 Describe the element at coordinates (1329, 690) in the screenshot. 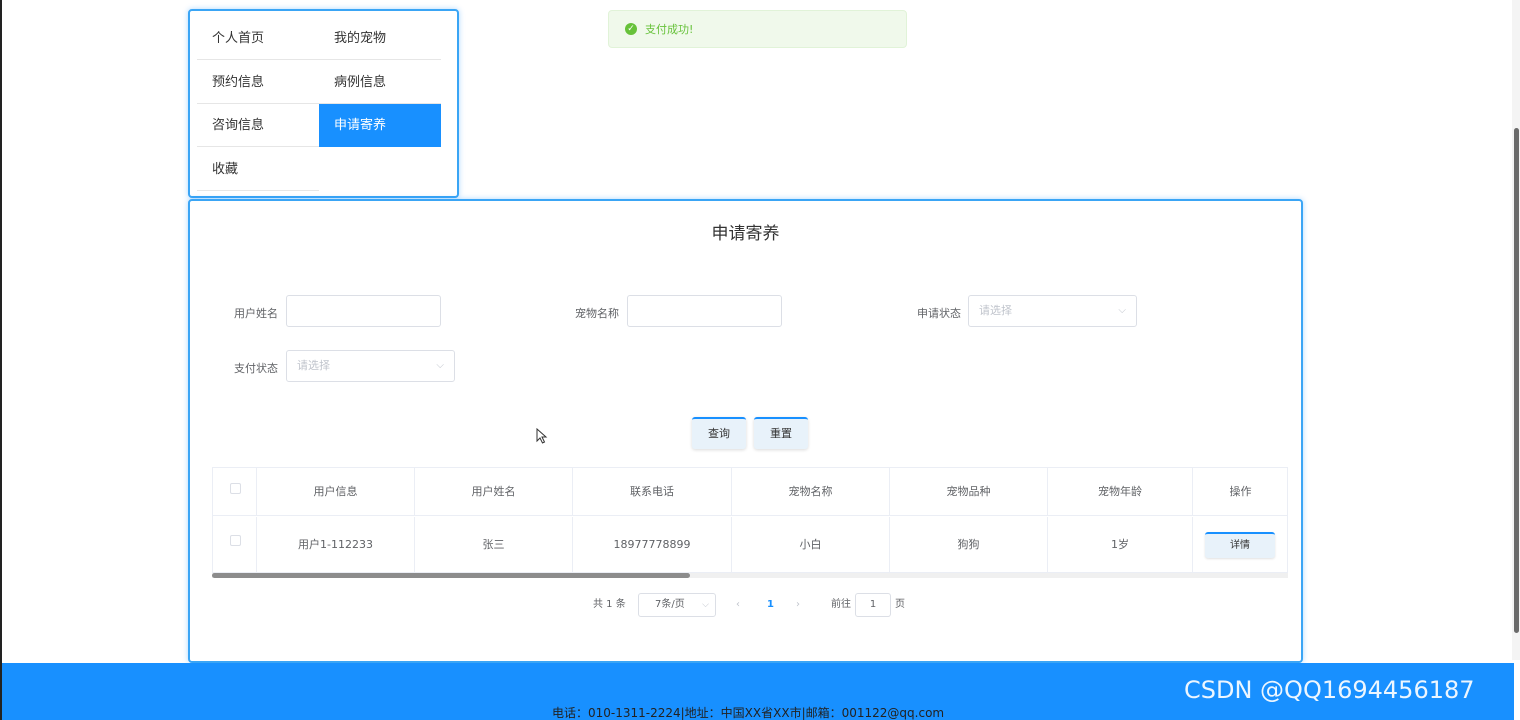

I see `csdn-watermark: CSDN @QQ1694456187` at that location.